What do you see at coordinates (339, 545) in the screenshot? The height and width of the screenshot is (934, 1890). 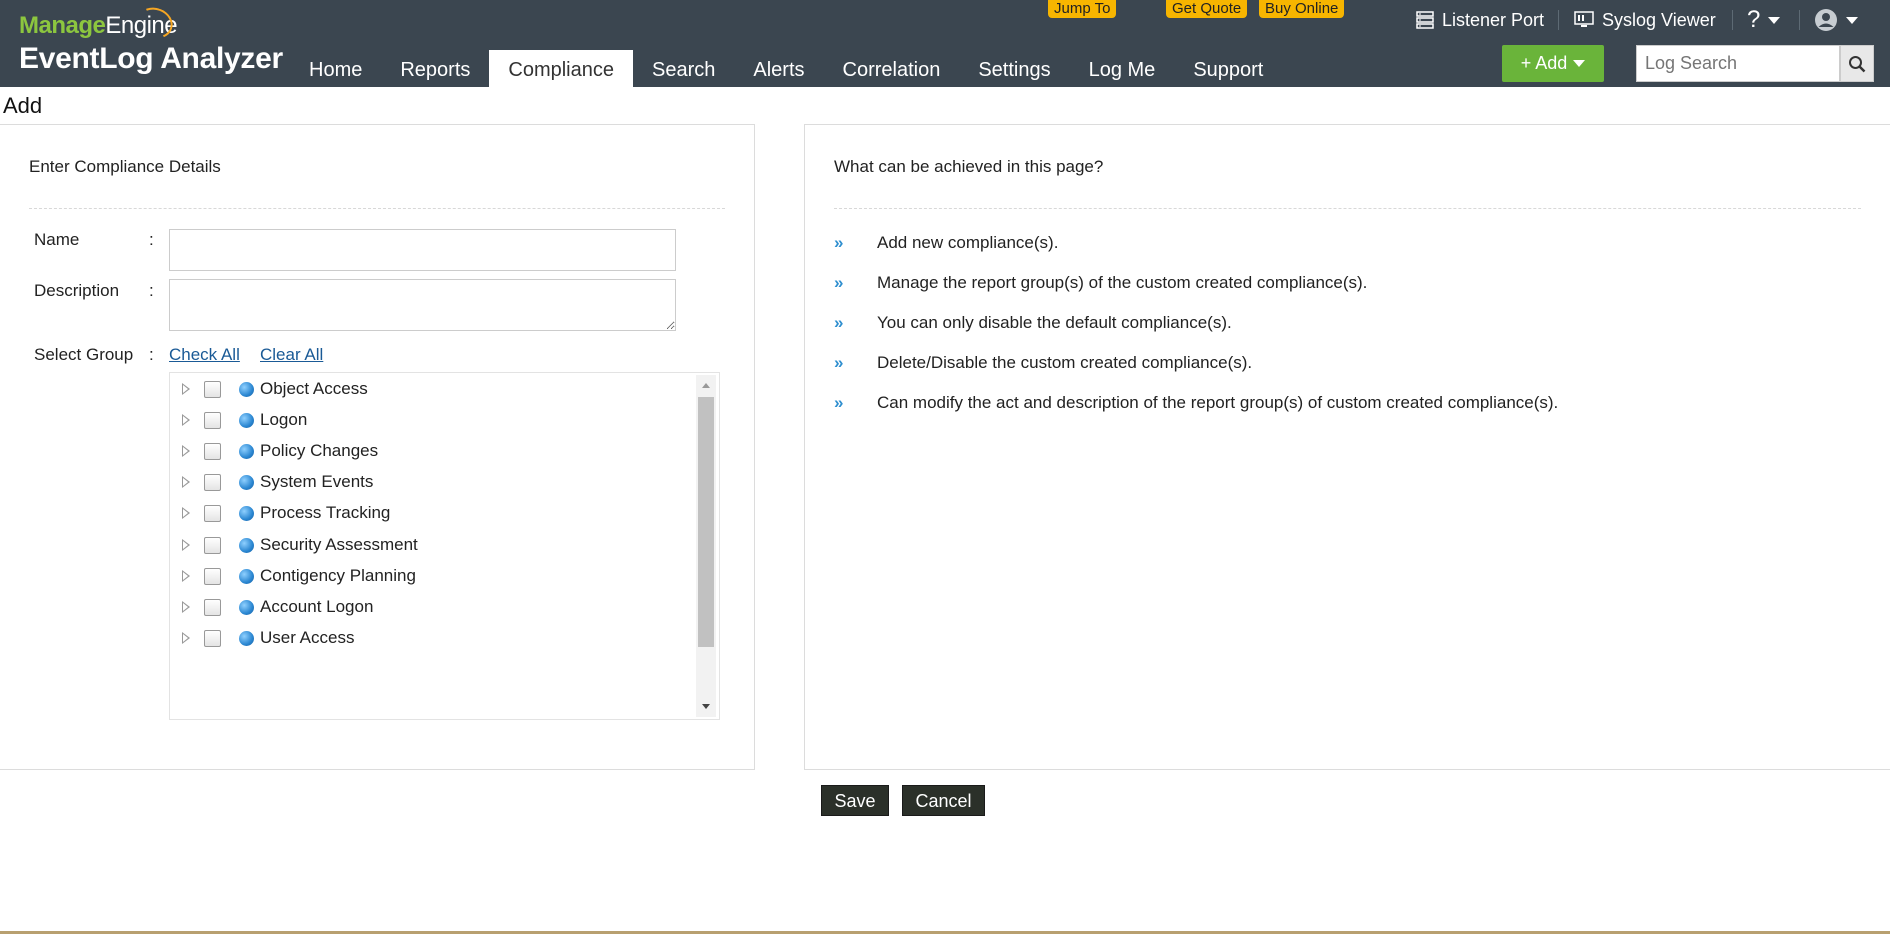 I see `tree-item-label: Security Assessment` at bounding box center [339, 545].